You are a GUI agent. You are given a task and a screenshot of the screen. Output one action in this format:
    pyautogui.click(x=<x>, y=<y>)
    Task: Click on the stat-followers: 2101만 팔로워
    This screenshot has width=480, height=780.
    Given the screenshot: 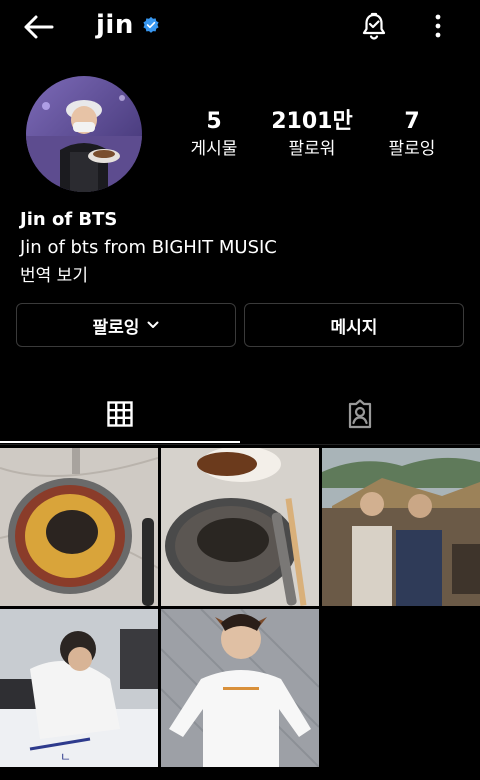 What is the action you would take?
    pyautogui.click(x=312, y=135)
    